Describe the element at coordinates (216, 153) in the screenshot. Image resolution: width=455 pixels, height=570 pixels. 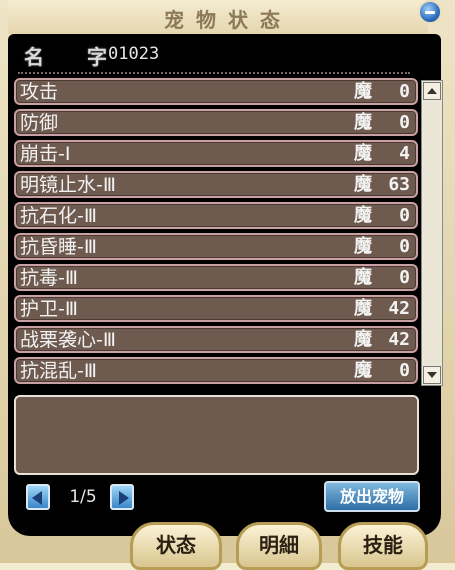
I see `skill-row: 崩击-Ⅰ 魔 4` at that location.